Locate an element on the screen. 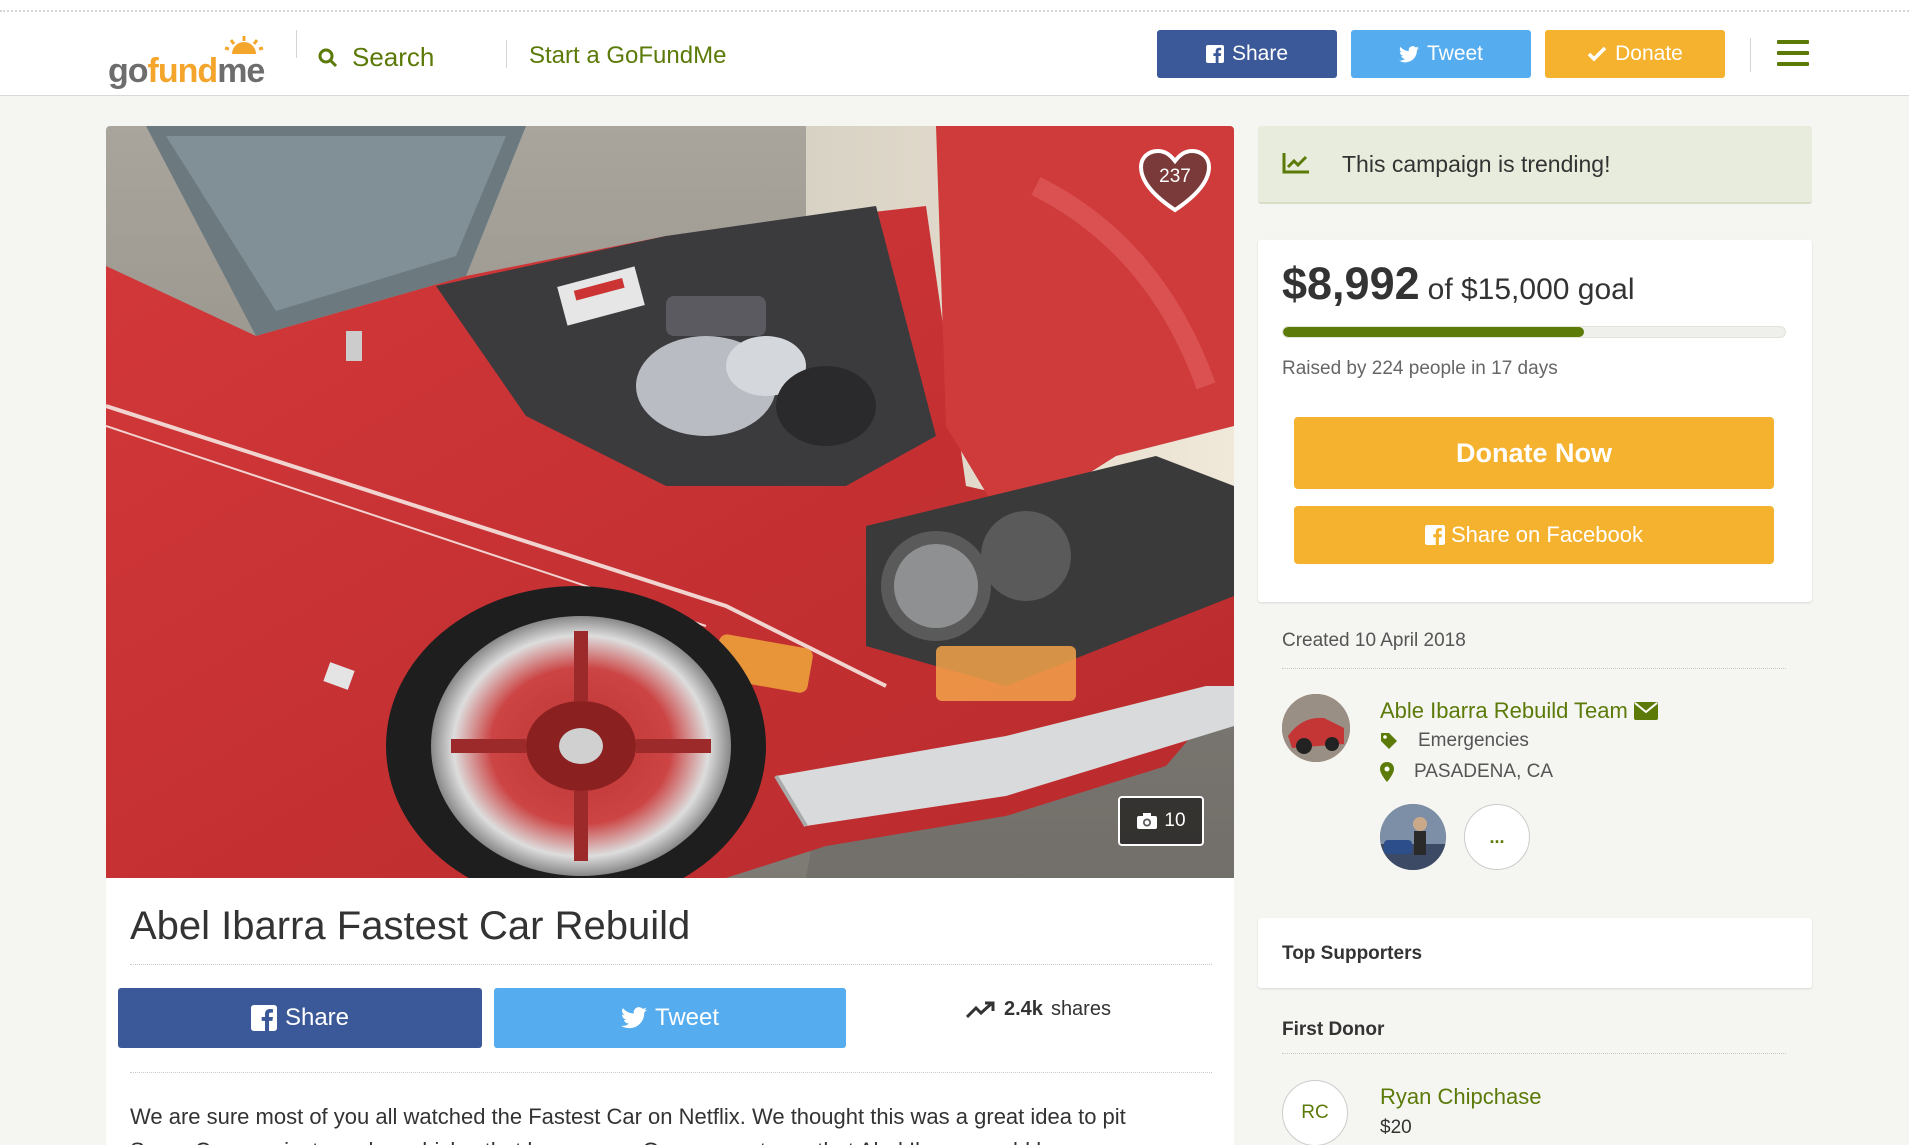 This screenshot has height=1145, width=1909. campaign-share-button: Share is located at coordinates (300, 1018).